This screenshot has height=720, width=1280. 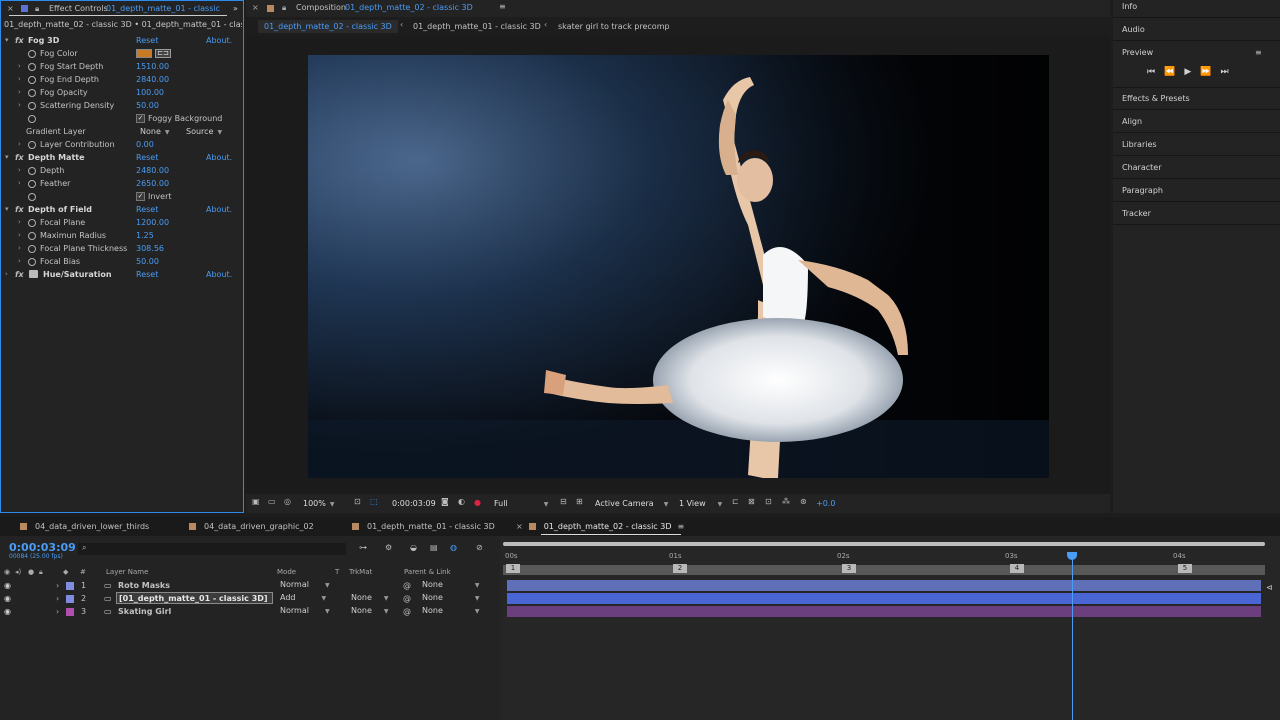 What do you see at coordinates (152, 170) in the screenshot?
I see `param-value: 2480.00` at bounding box center [152, 170].